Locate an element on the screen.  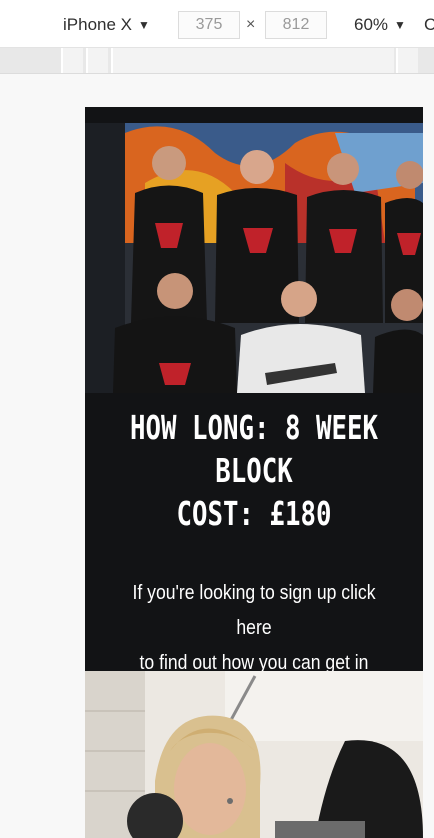
height-input is located at coordinates (296, 25).